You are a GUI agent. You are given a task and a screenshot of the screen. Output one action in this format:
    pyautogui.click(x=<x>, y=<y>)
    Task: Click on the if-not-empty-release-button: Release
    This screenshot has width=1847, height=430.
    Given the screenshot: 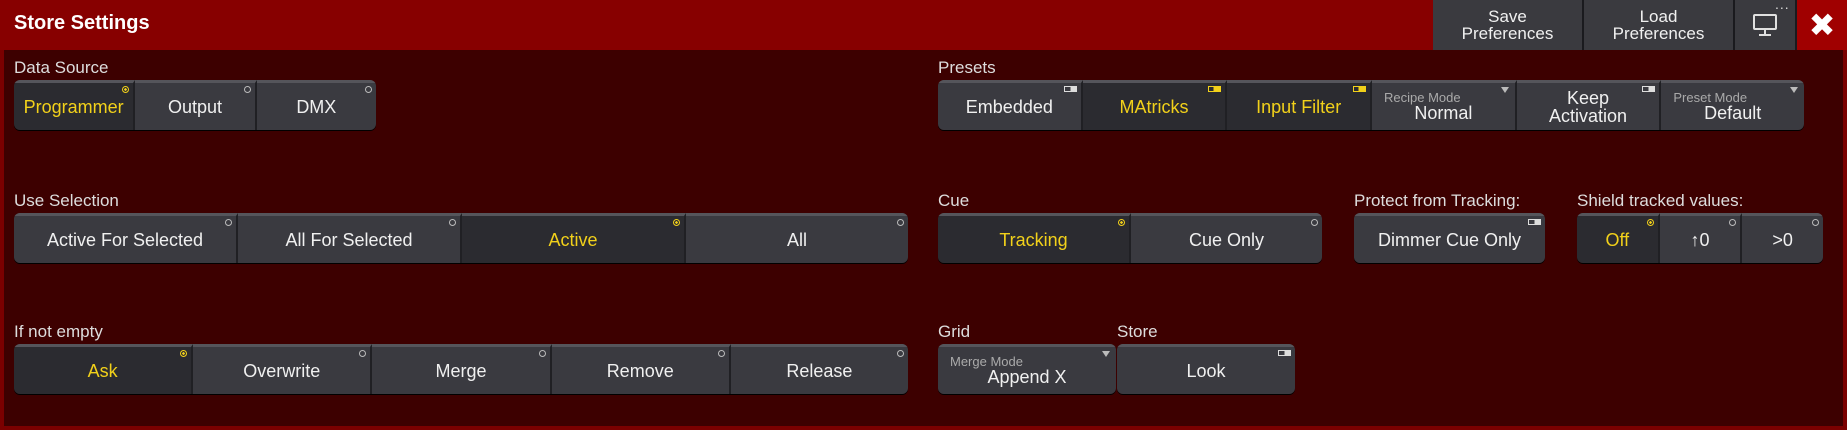 What is the action you would take?
    pyautogui.click(x=819, y=369)
    